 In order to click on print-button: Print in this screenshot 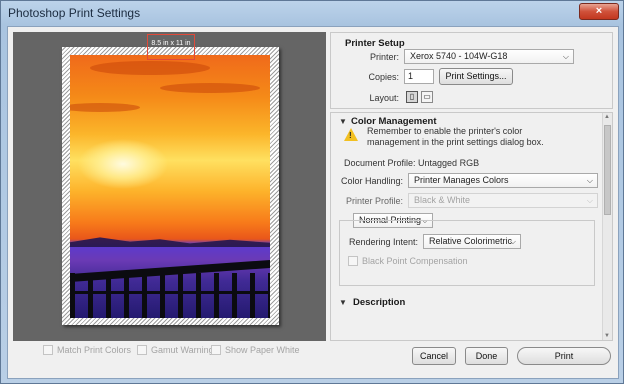, I will do `click(564, 356)`.